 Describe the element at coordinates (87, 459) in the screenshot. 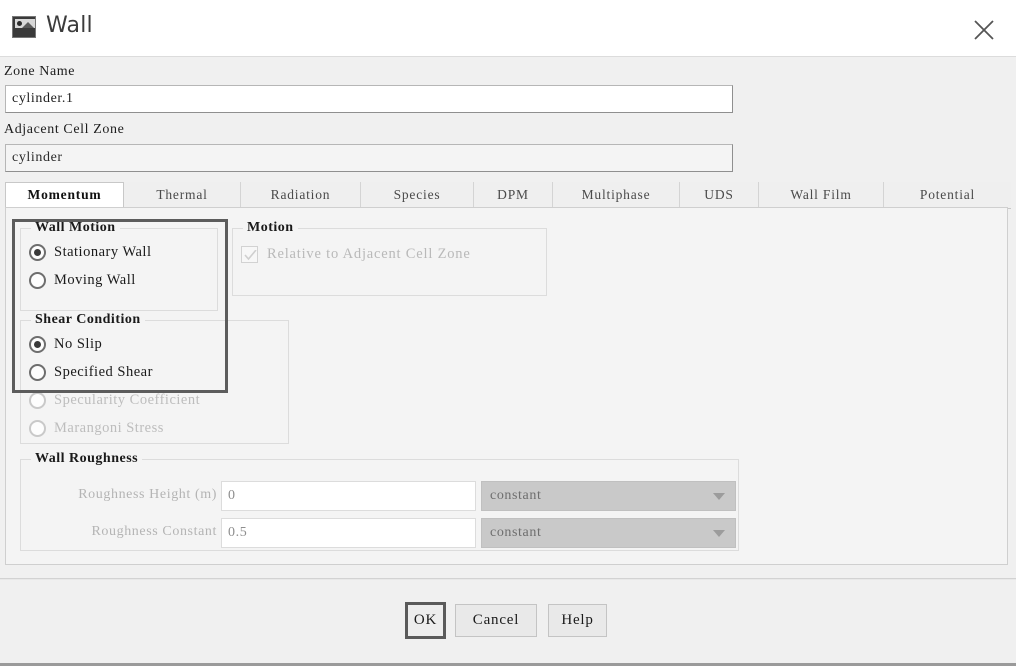

I see `wall-roughness-title: Wall Roughness` at that location.